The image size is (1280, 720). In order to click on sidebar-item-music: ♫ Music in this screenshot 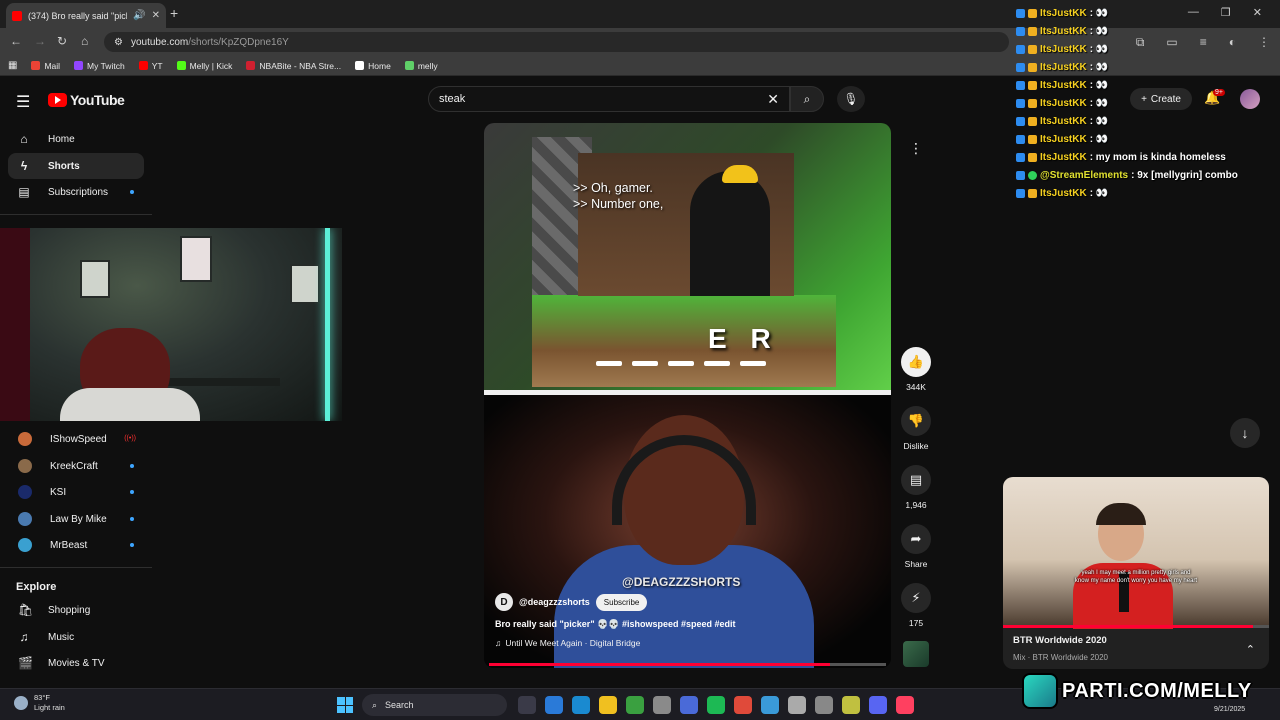, I will do `click(76, 637)`.